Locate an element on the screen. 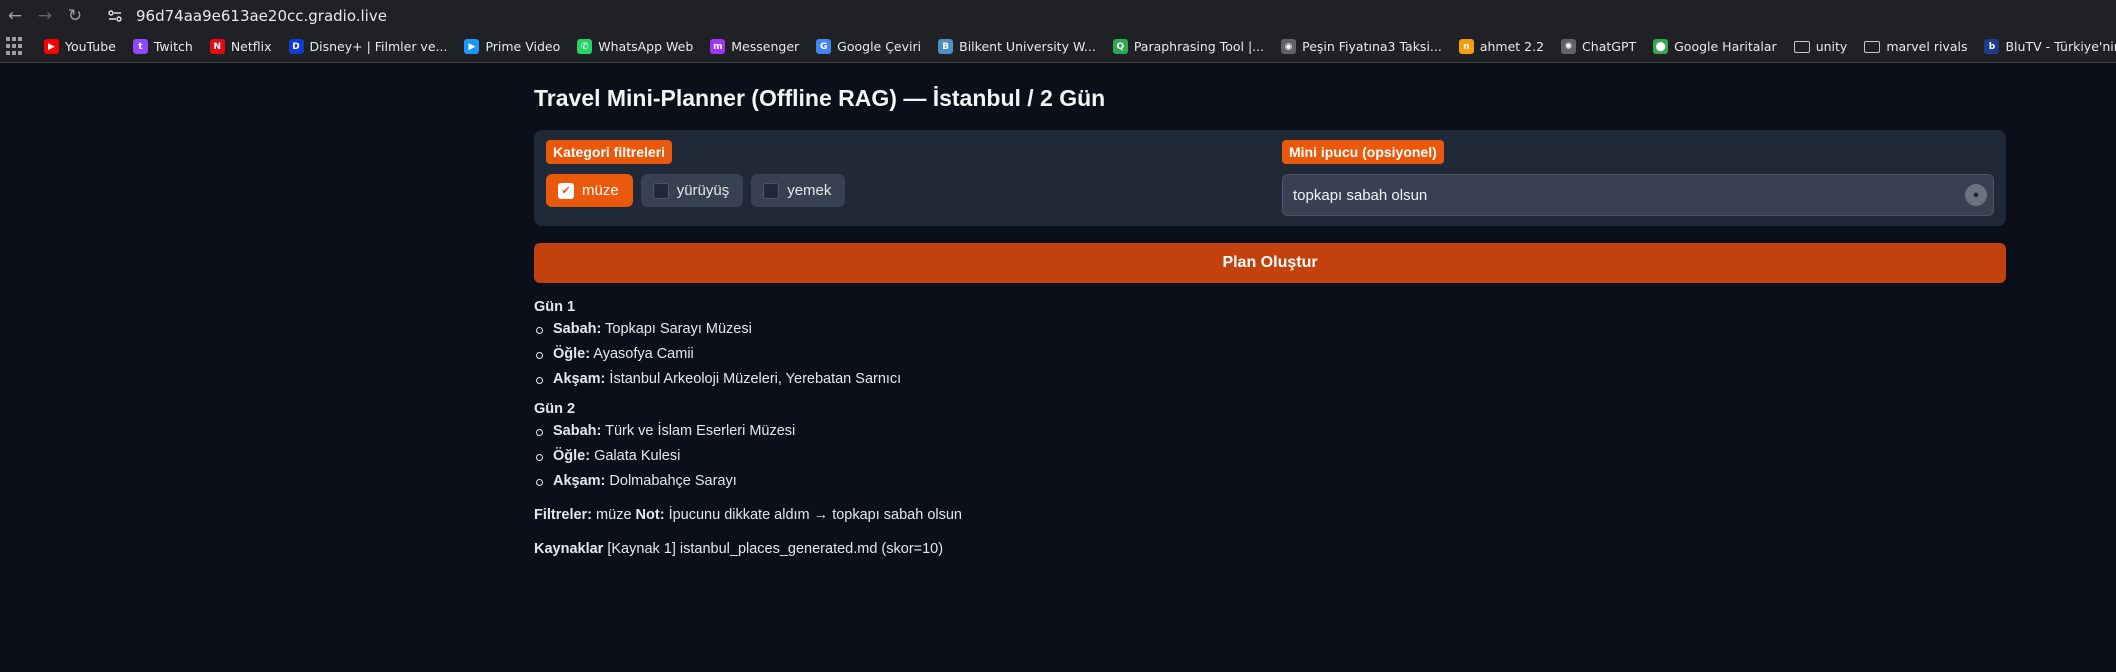  favicon-icon: t is located at coordinates (140, 46).